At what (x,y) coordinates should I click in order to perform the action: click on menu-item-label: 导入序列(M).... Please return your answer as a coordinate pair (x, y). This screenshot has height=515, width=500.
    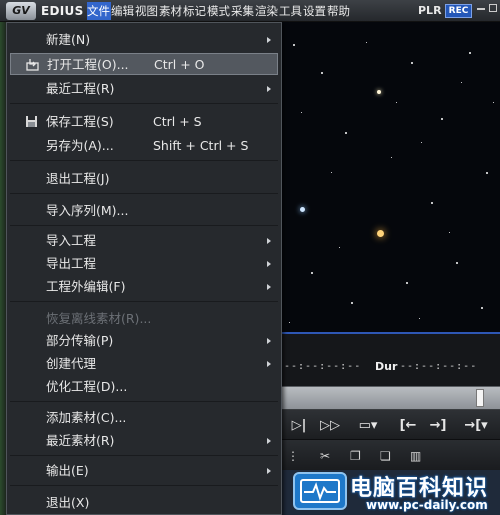
    Looking at the image, I should click on (87, 210).